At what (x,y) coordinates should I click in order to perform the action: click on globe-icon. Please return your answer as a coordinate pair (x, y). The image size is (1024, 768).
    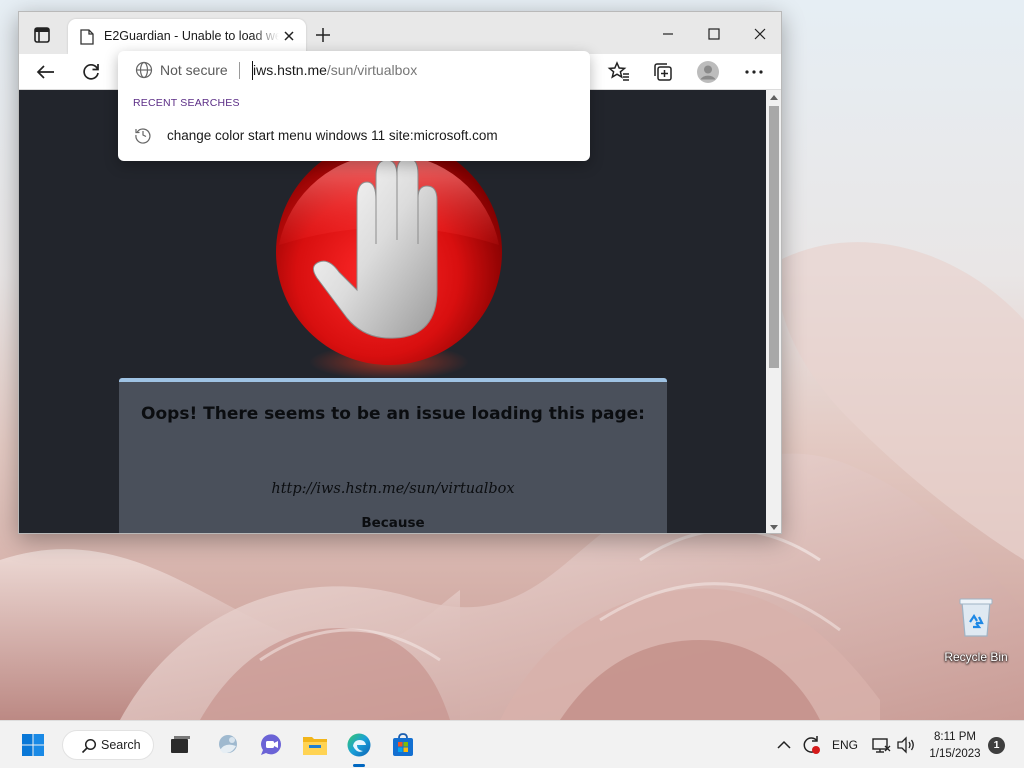
    Looking at the image, I should click on (144, 70).